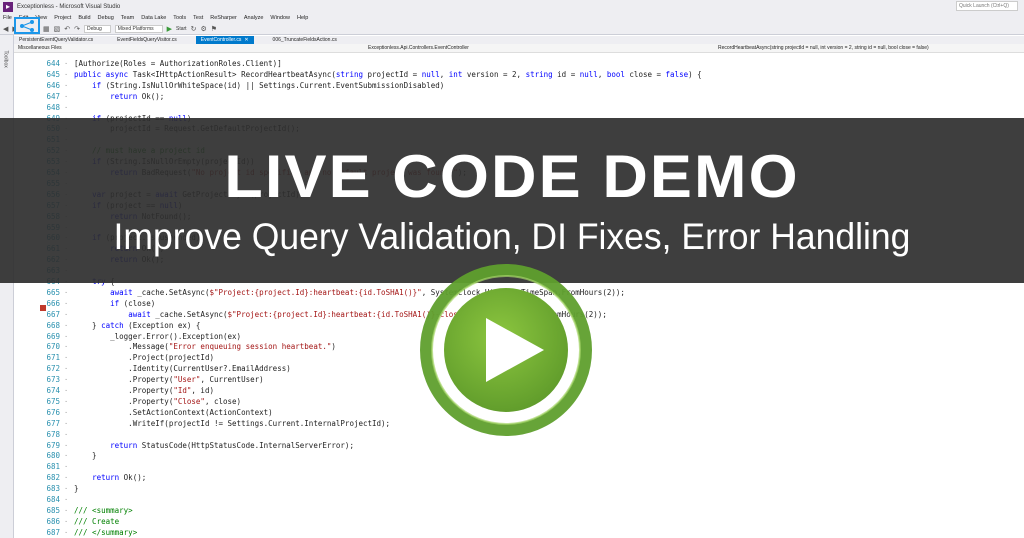 The image size is (1024, 538). Describe the element at coordinates (53, 107) in the screenshot. I see `line-number: 648` at that location.